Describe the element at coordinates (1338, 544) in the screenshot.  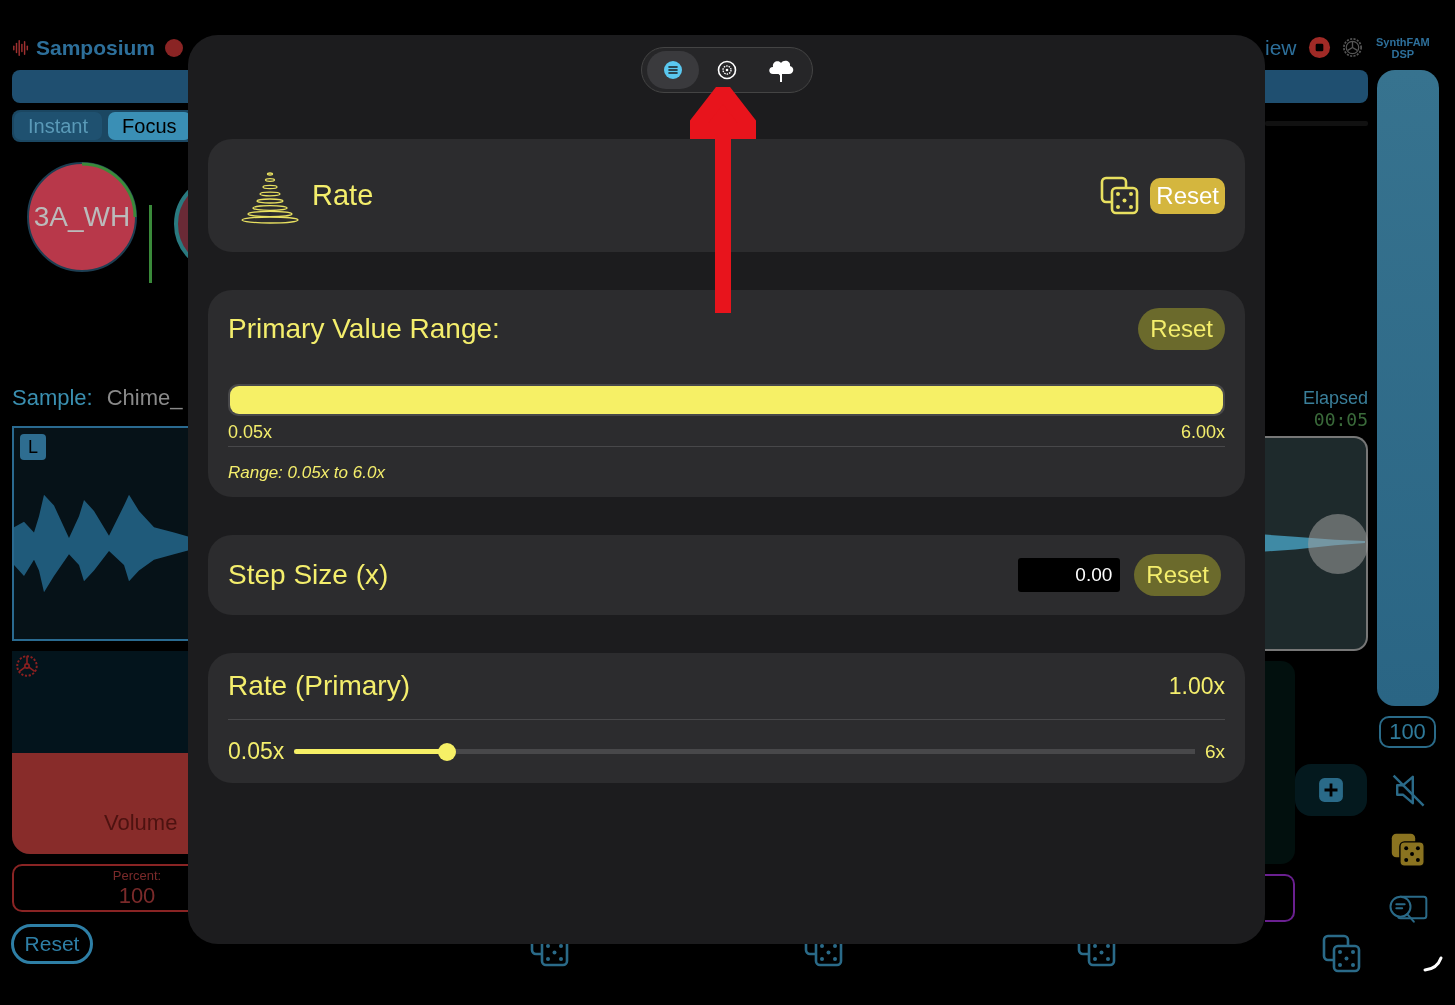
I see `playhead-handle` at that location.